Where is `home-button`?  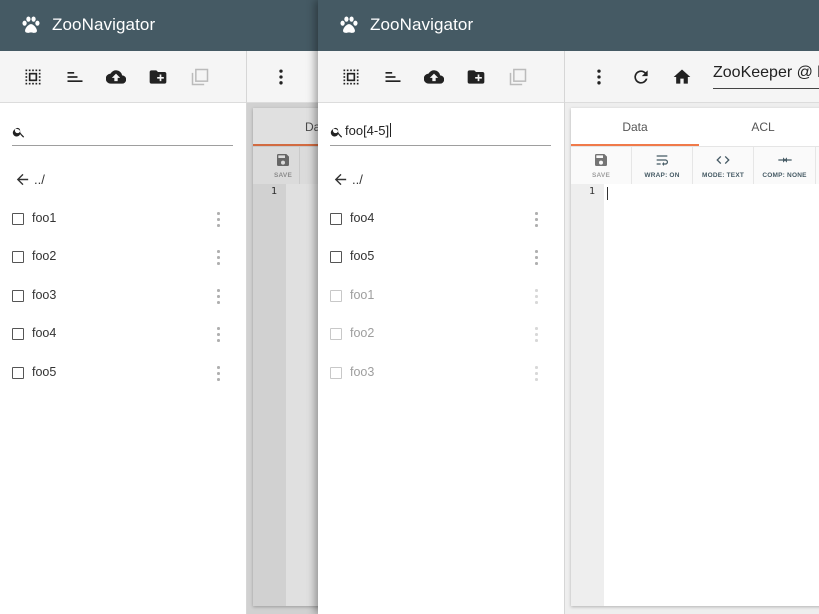
home-button is located at coordinates (682, 77).